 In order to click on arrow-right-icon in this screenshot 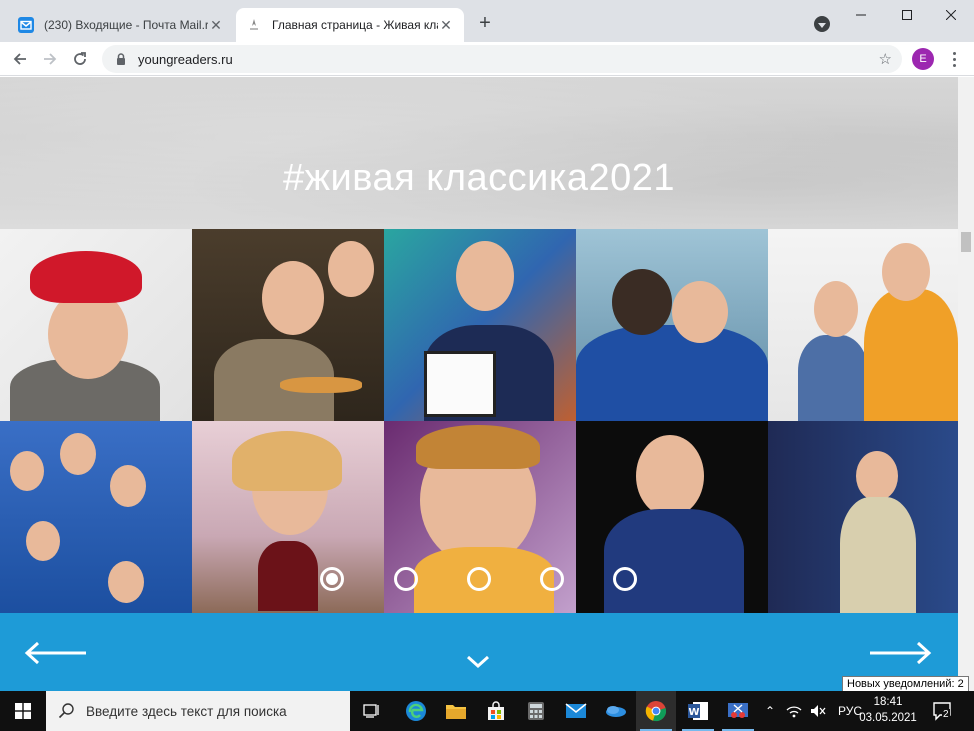, I will do `click(50, 59)`.